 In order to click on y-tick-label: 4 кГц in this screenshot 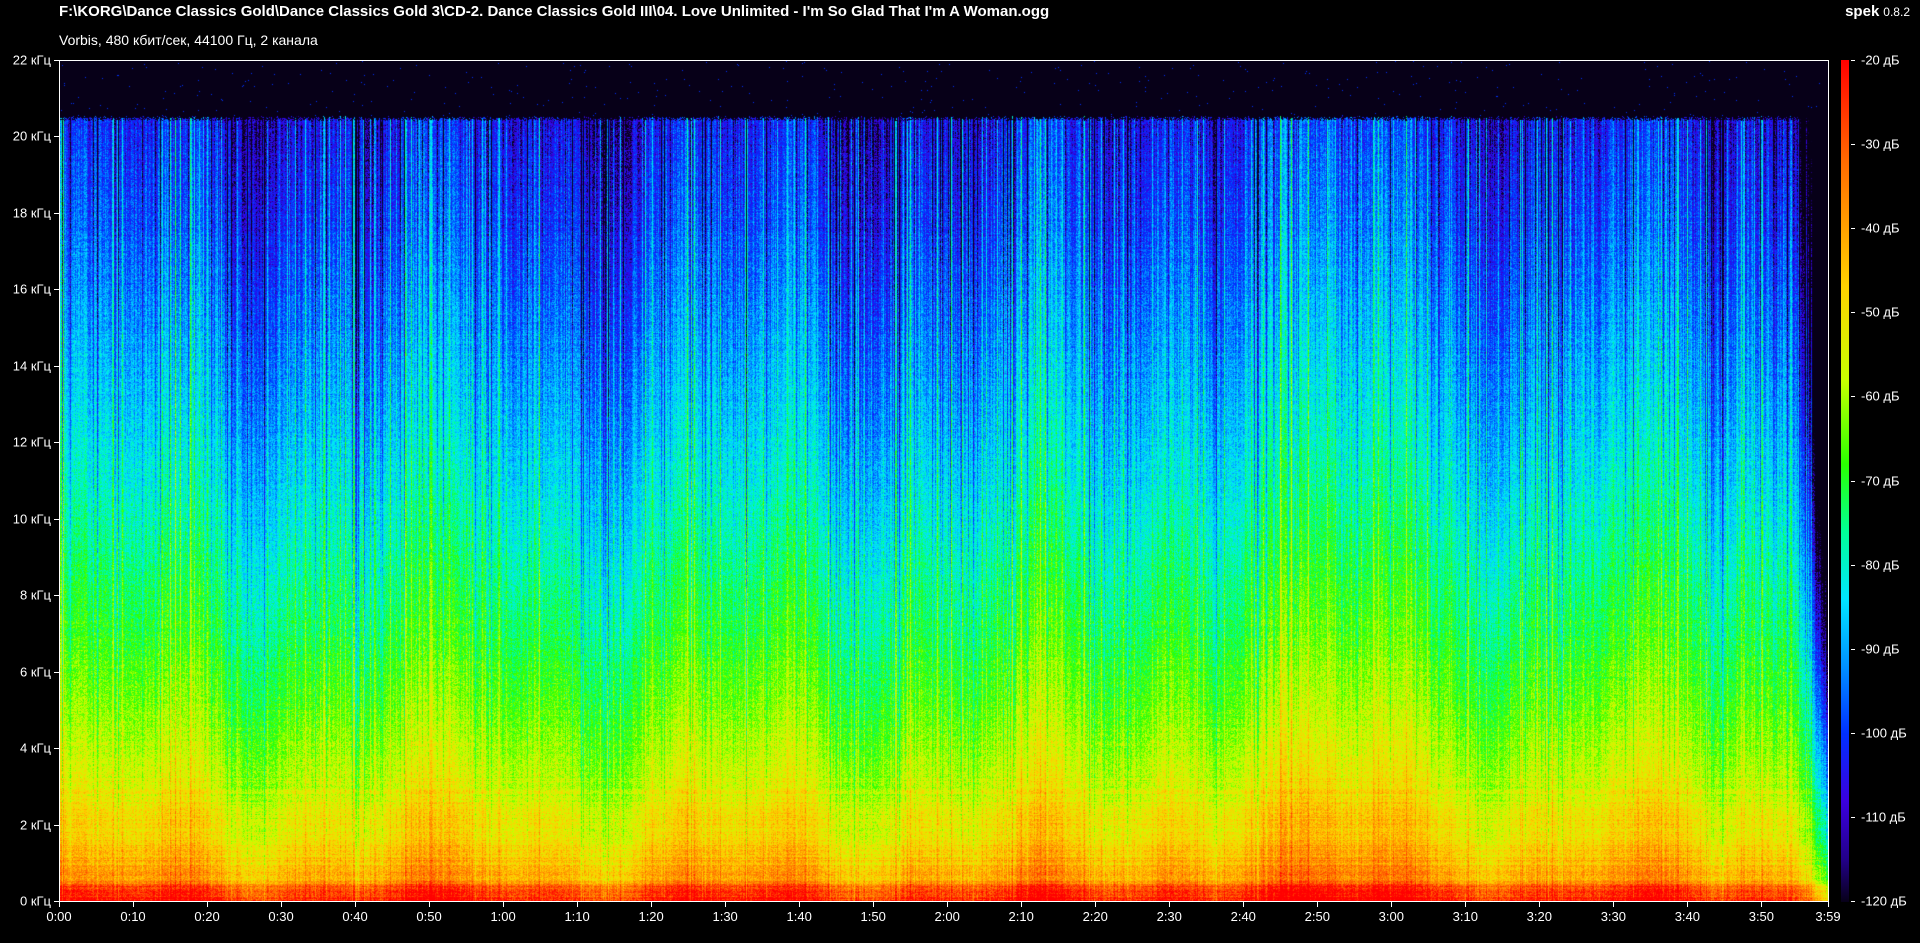, I will do `click(35, 748)`.